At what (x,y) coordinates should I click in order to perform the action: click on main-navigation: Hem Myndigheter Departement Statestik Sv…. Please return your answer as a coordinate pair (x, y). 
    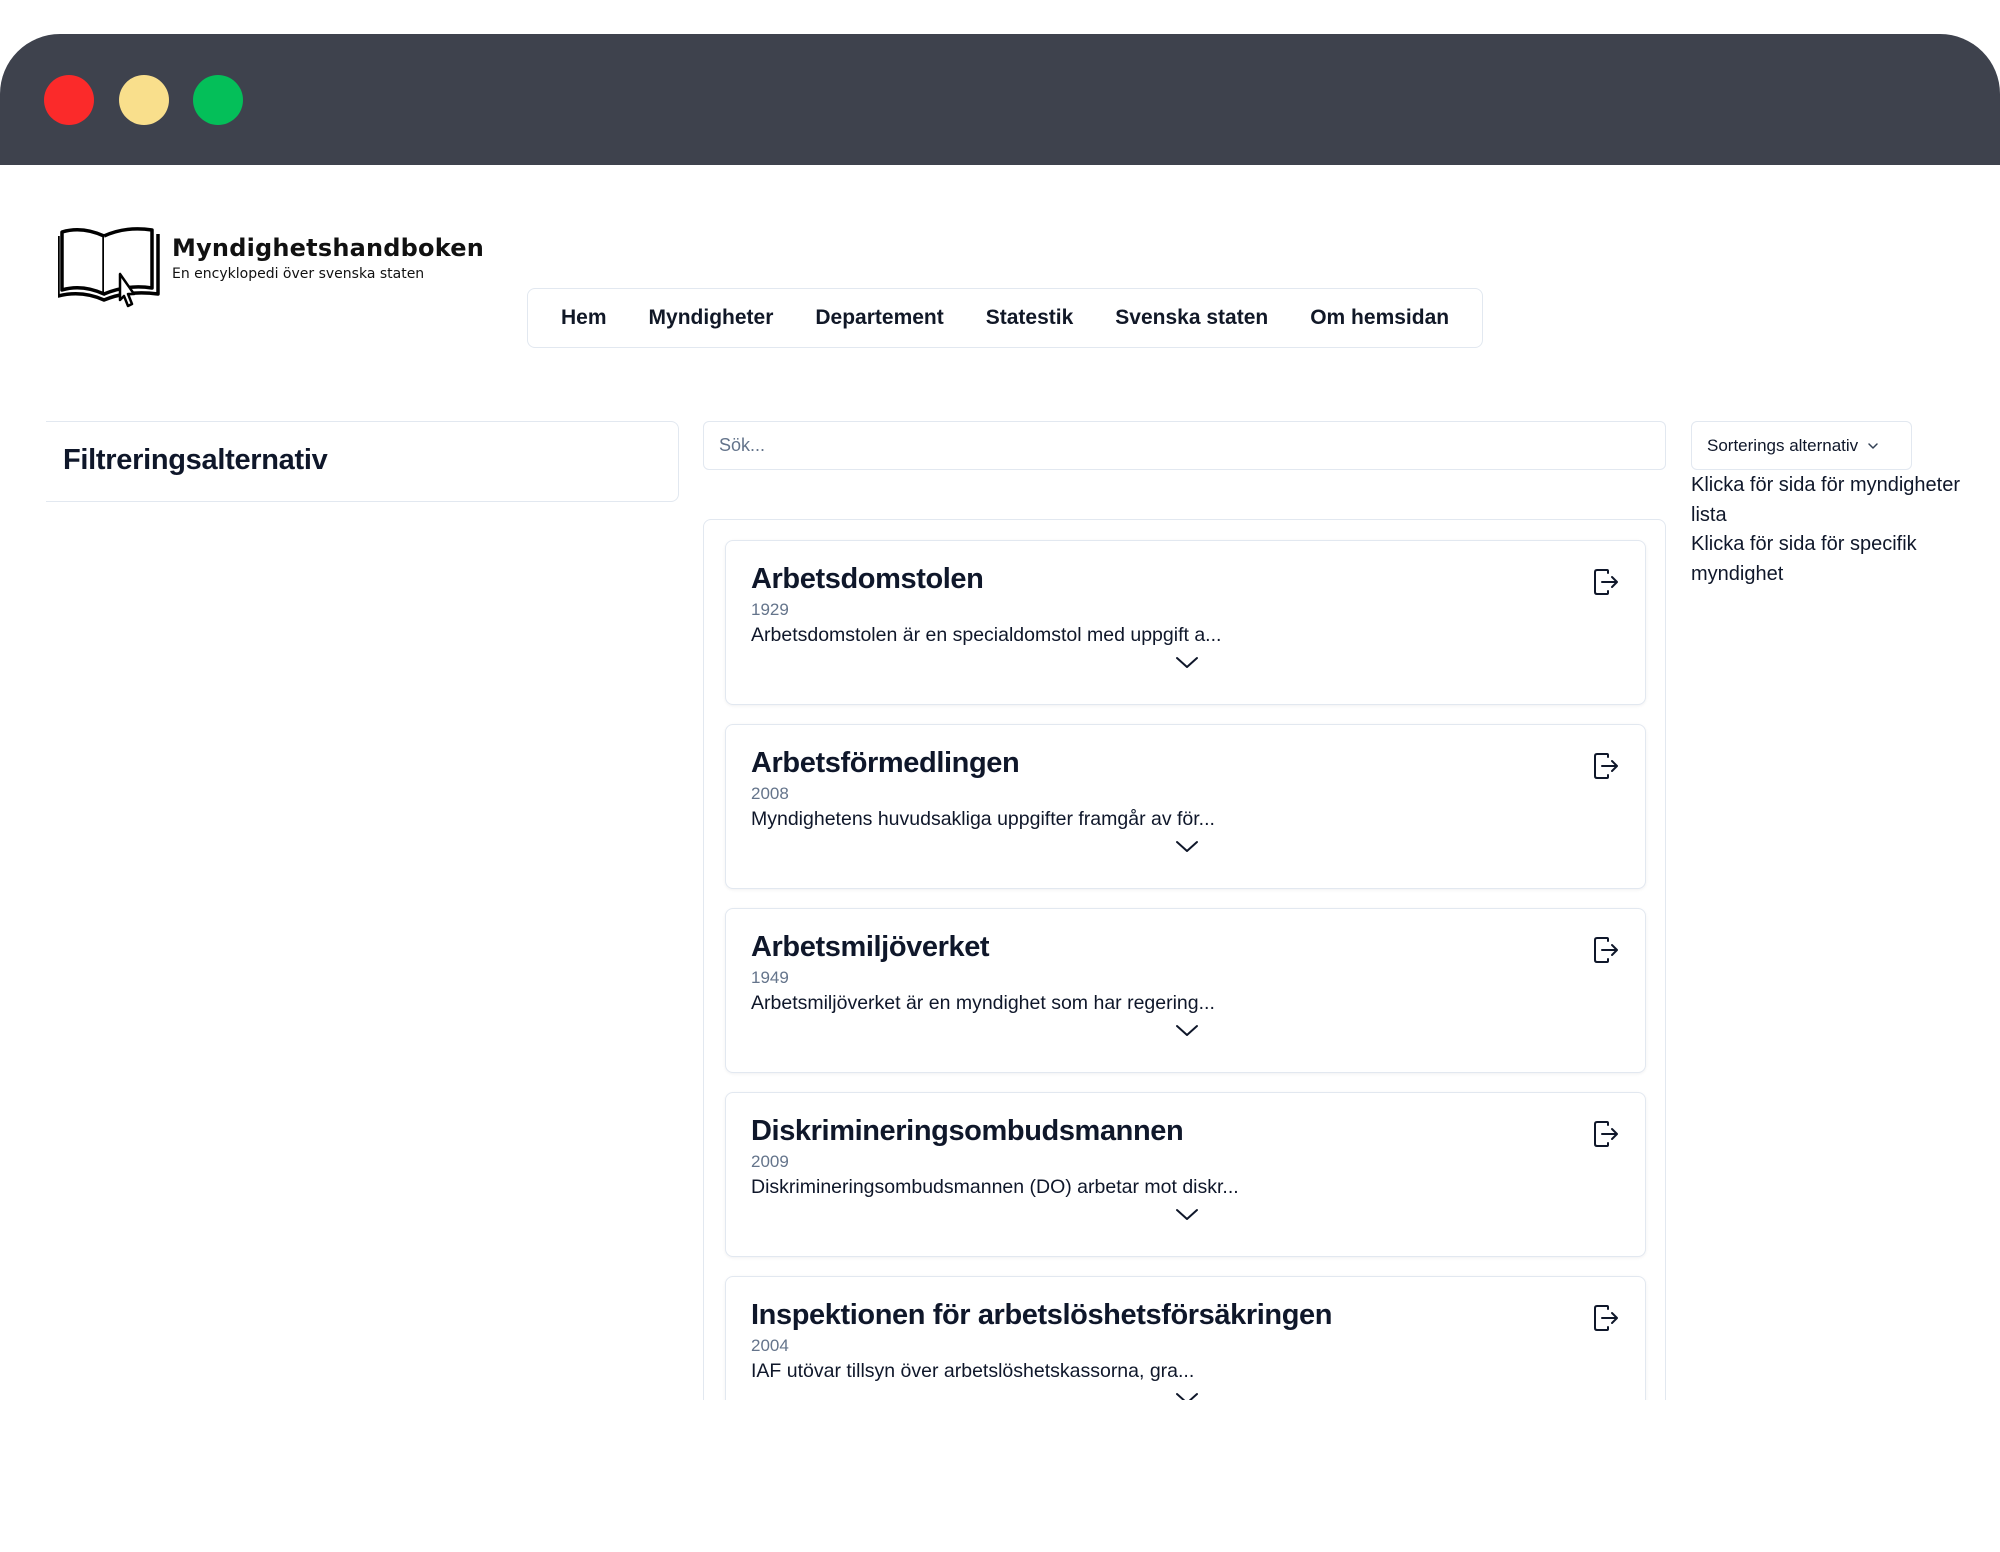
    Looking at the image, I should click on (1005, 318).